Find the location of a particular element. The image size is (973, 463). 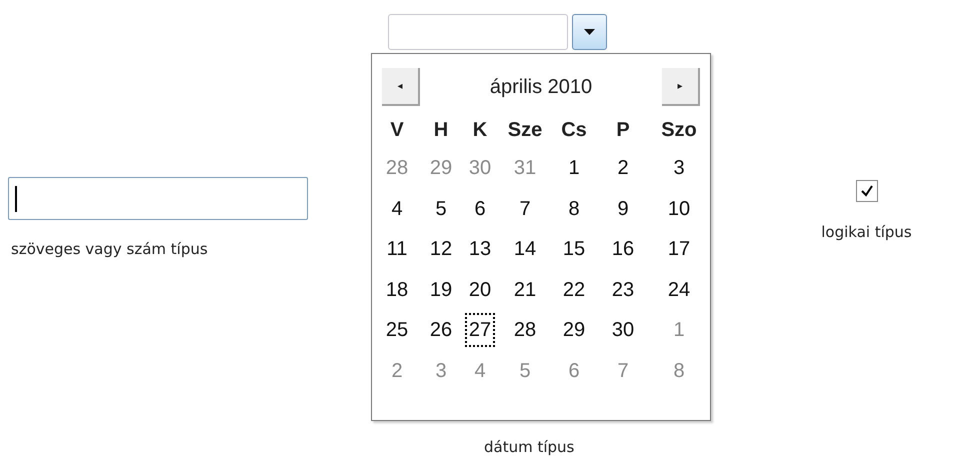

weekday-header: H is located at coordinates (441, 130).